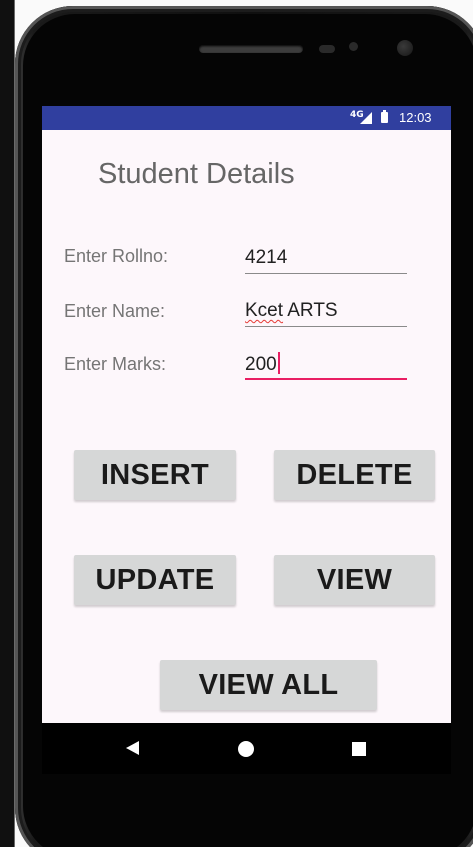 This screenshot has width=473, height=847. Describe the element at coordinates (132, 748) in the screenshot. I see `back-icon` at that location.